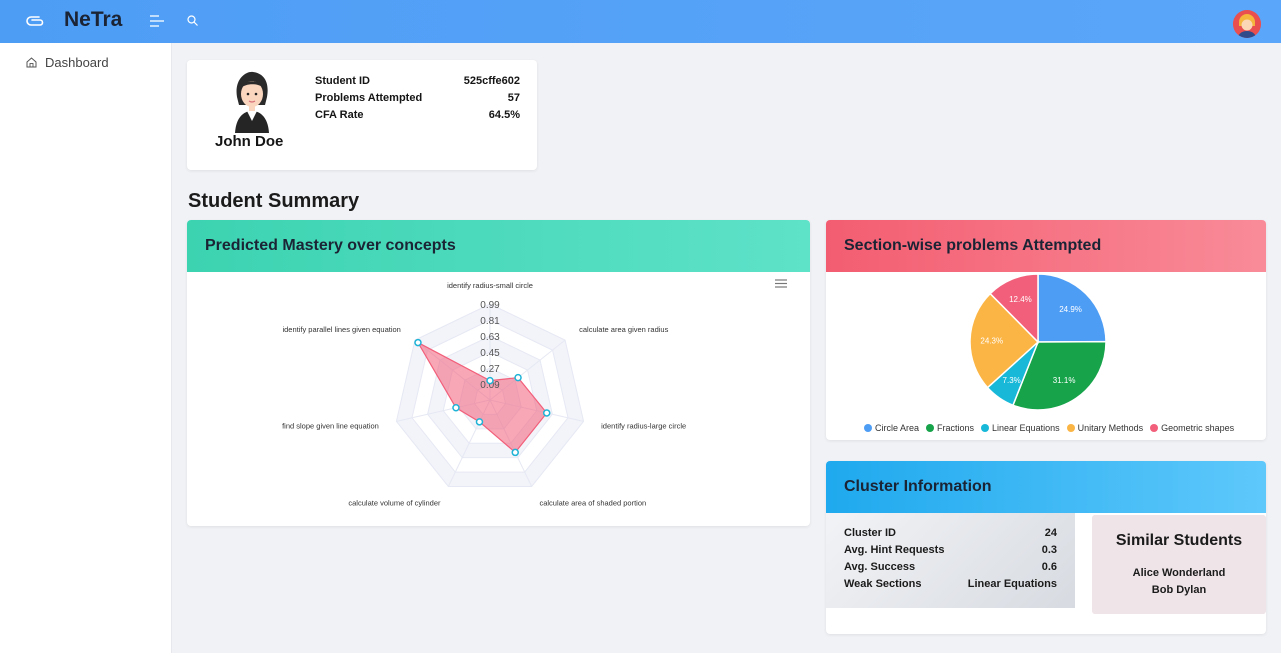 This screenshot has width=1281, height=653. I want to click on radar-category-label: identify radius-small circle, so click(490, 285).